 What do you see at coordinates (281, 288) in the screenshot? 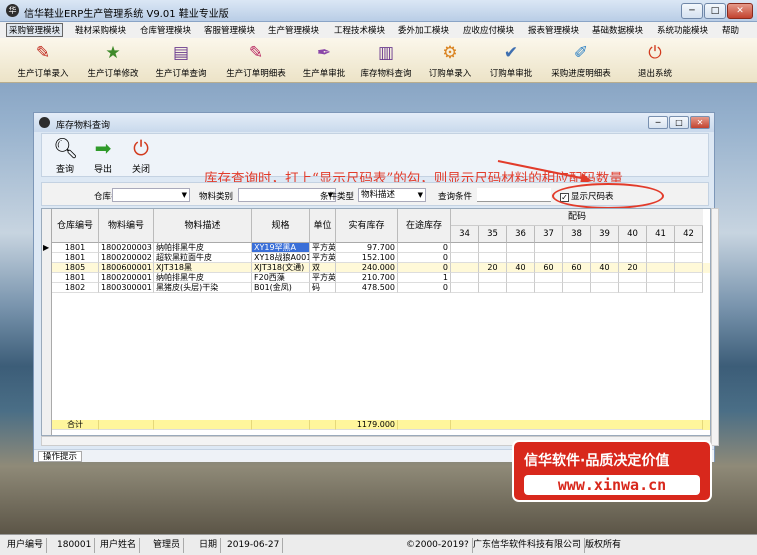
I see `cell-spec: B01(金凤)` at bounding box center [281, 288].